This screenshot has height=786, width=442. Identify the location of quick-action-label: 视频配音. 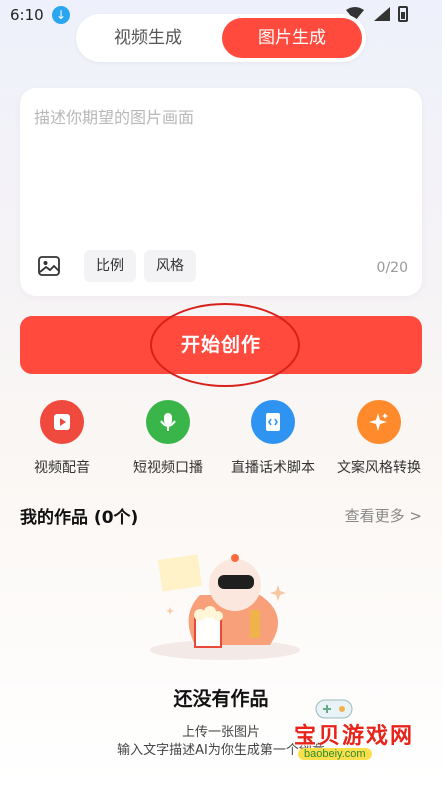
(62, 468).